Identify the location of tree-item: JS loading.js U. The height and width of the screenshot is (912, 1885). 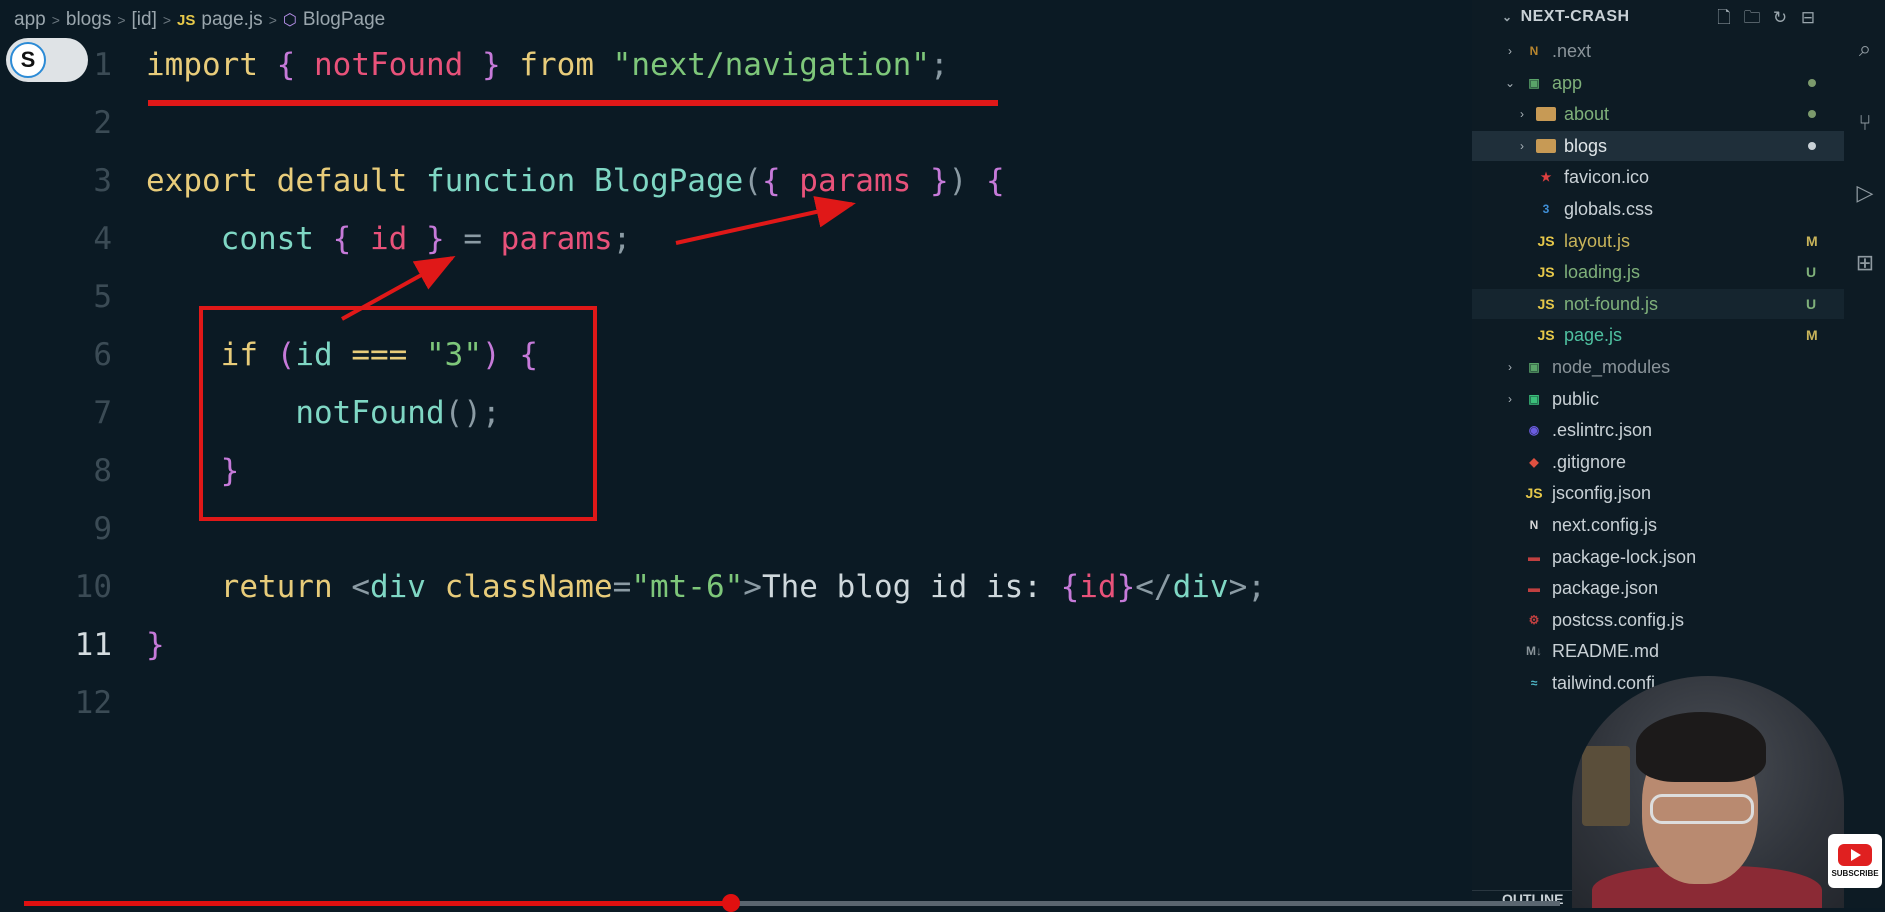
(1658, 272).